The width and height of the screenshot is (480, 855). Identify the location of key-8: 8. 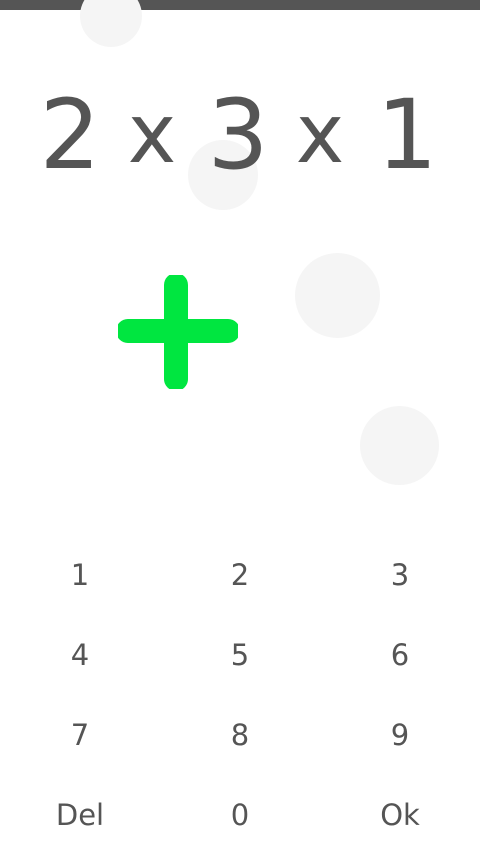
(240, 735).